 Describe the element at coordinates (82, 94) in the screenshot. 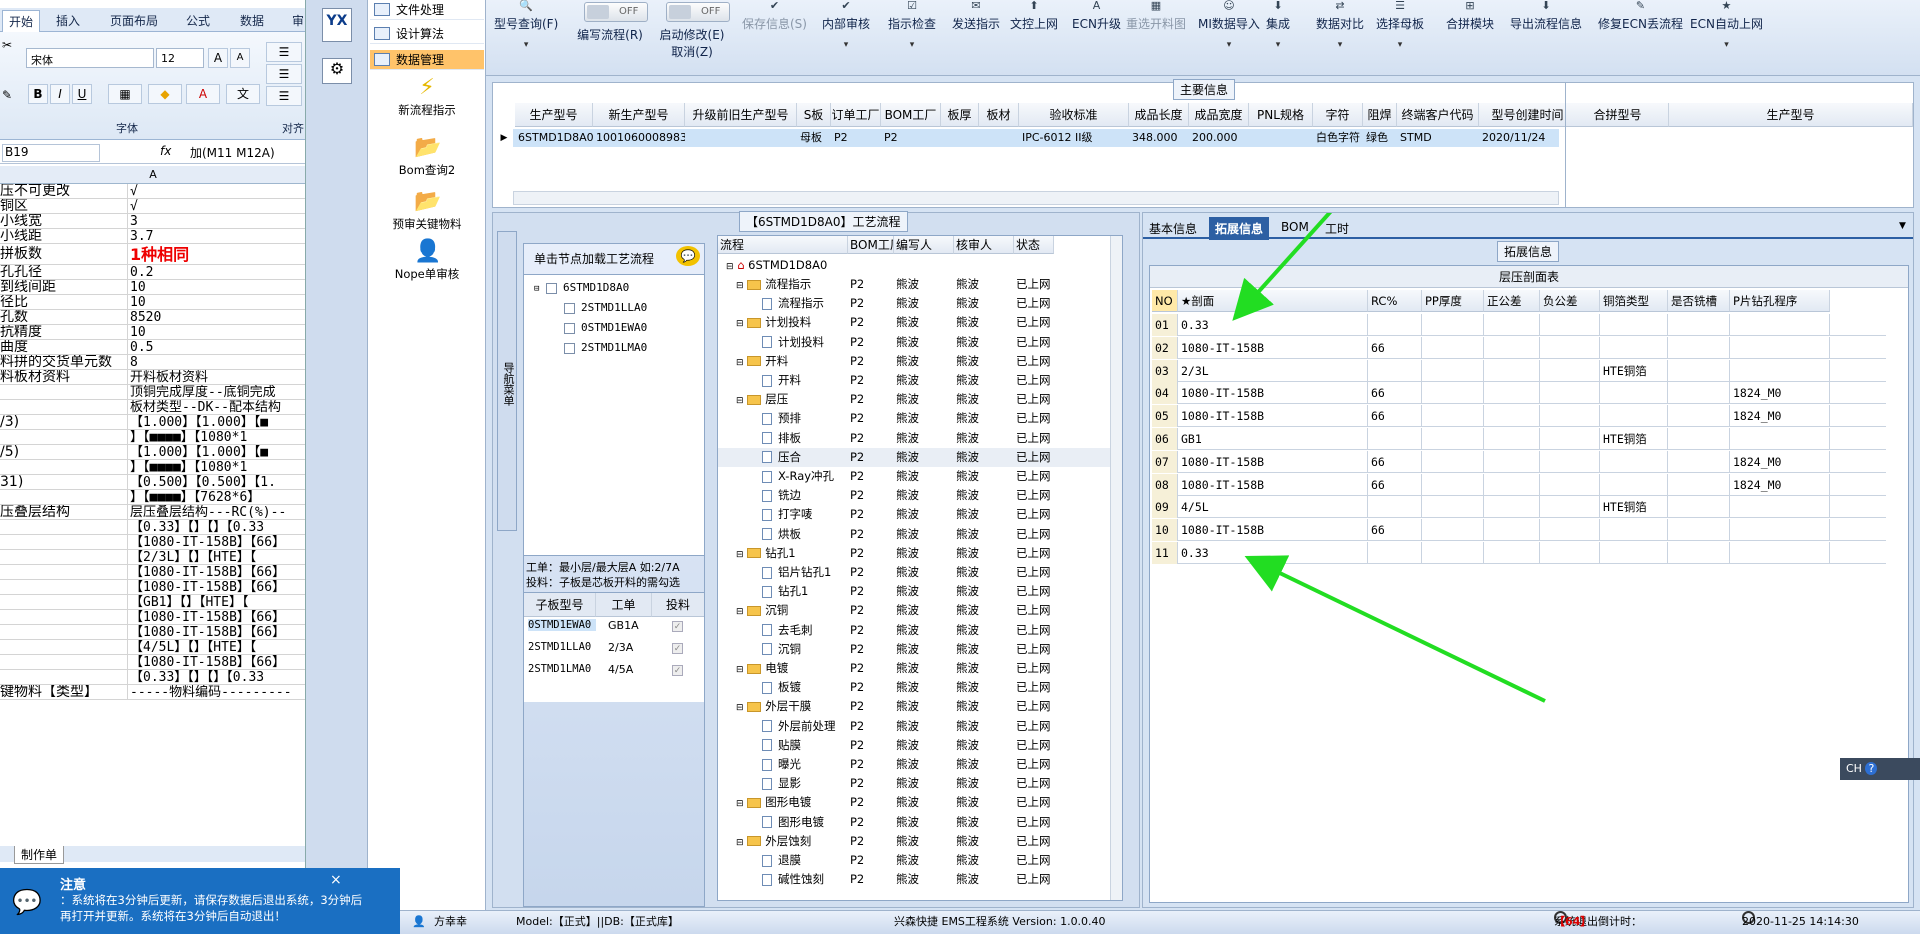

I see `underline-icon: U` at that location.